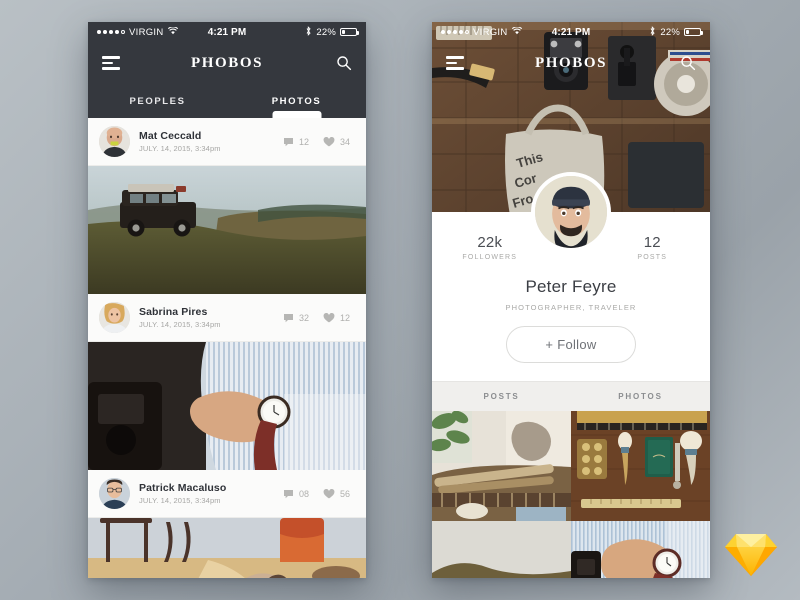 The width and height of the screenshot is (800, 600). I want to click on tab-peoples-label: PEOPLES, so click(157, 101).